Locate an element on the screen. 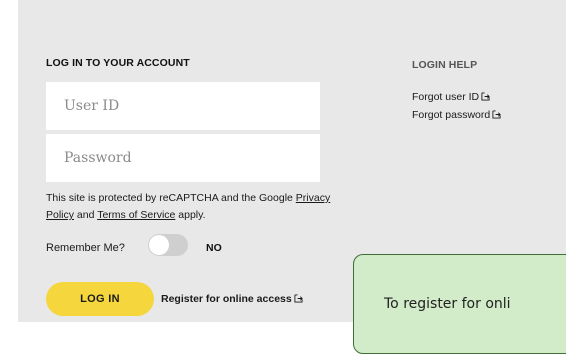 This screenshot has width=566, height=354. forgot-user-id-link: Forgot user ID is located at coordinates (451, 97).